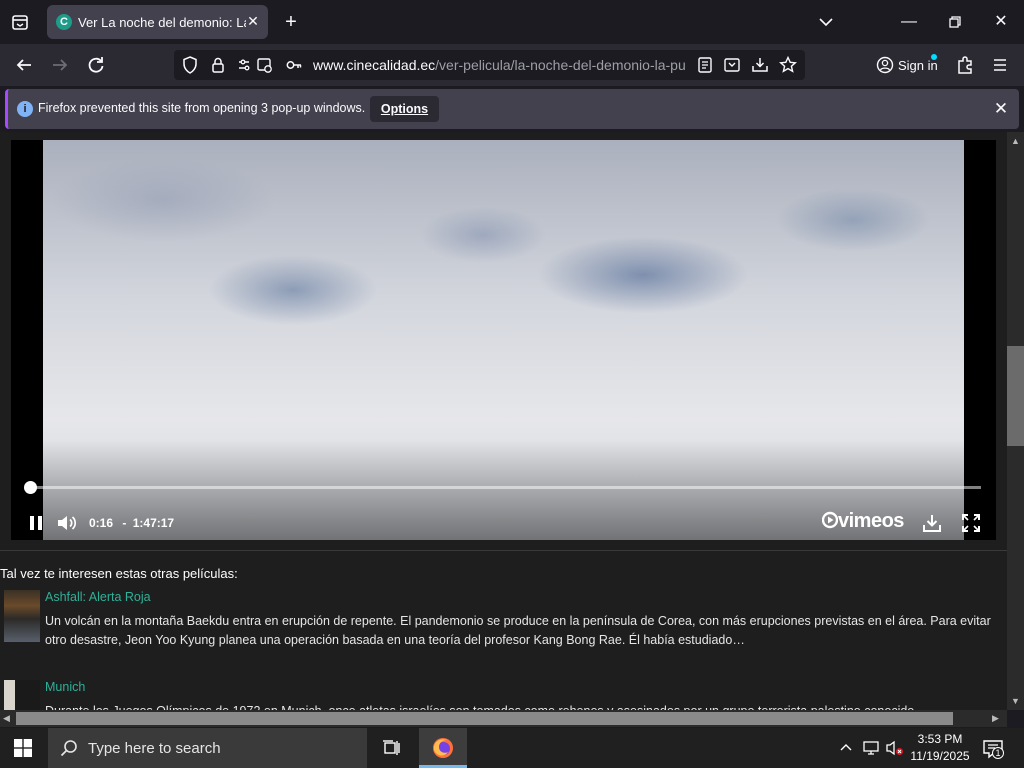 This screenshot has width=1024, height=768. Describe the element at coordinates (67, 523) in the screenshot. I see `volume-icon` at that location.